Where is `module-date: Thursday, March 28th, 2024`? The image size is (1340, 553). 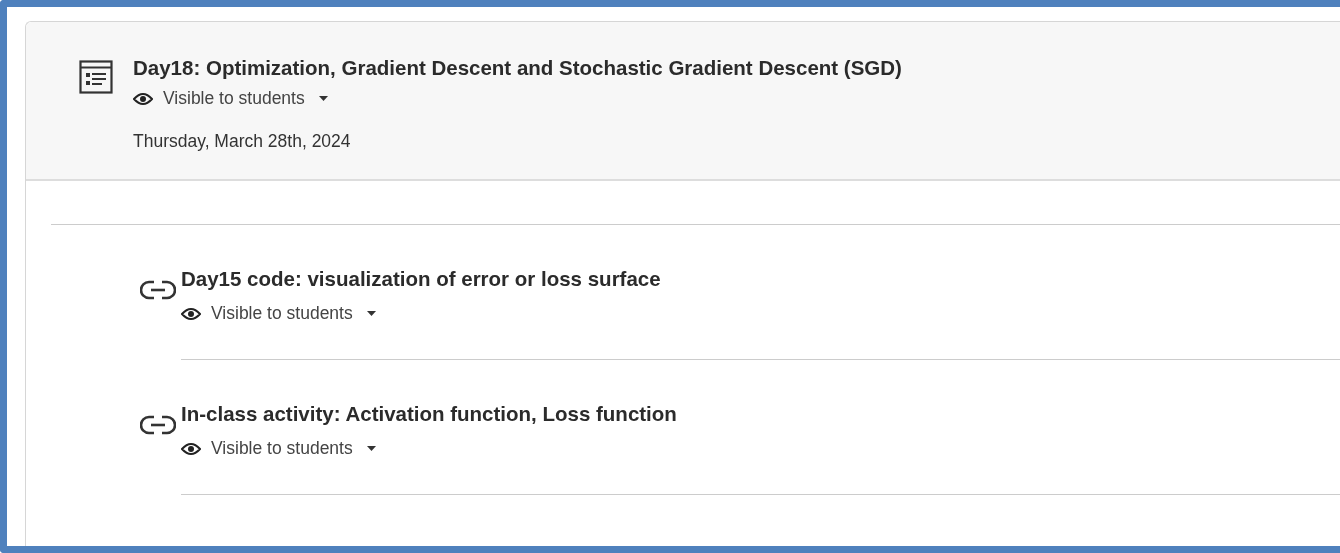 module-date: Thursday, March 28th, 2024 is located at coordinates (242, 141).